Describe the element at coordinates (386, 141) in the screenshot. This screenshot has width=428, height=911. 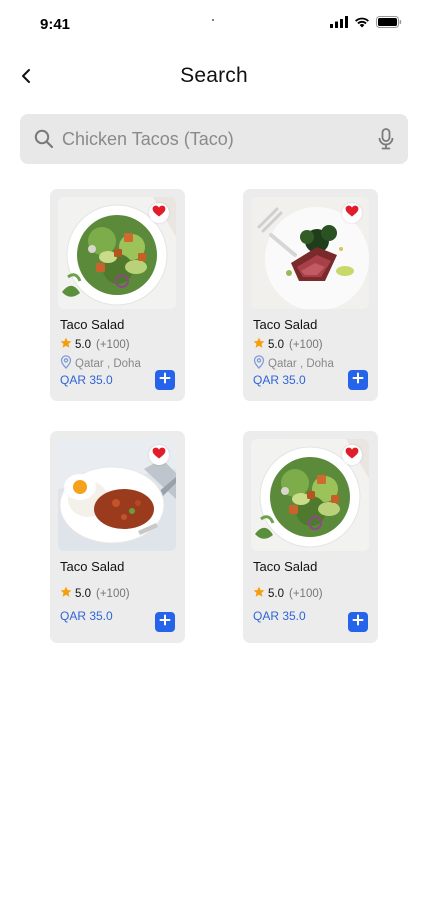
I see `microphone-icon` at that location.